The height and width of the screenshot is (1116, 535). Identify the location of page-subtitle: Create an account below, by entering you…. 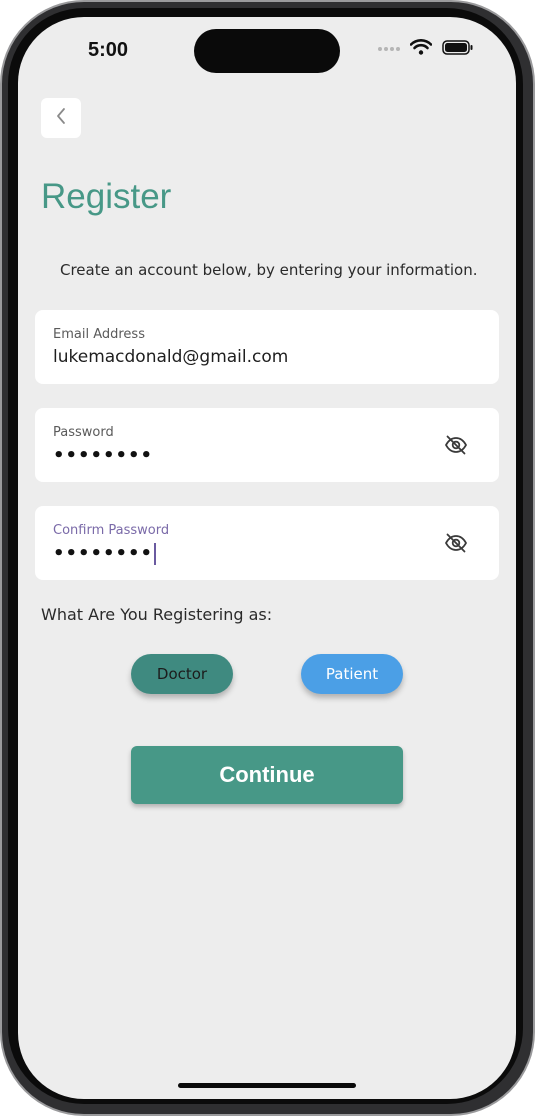
(269, 270).